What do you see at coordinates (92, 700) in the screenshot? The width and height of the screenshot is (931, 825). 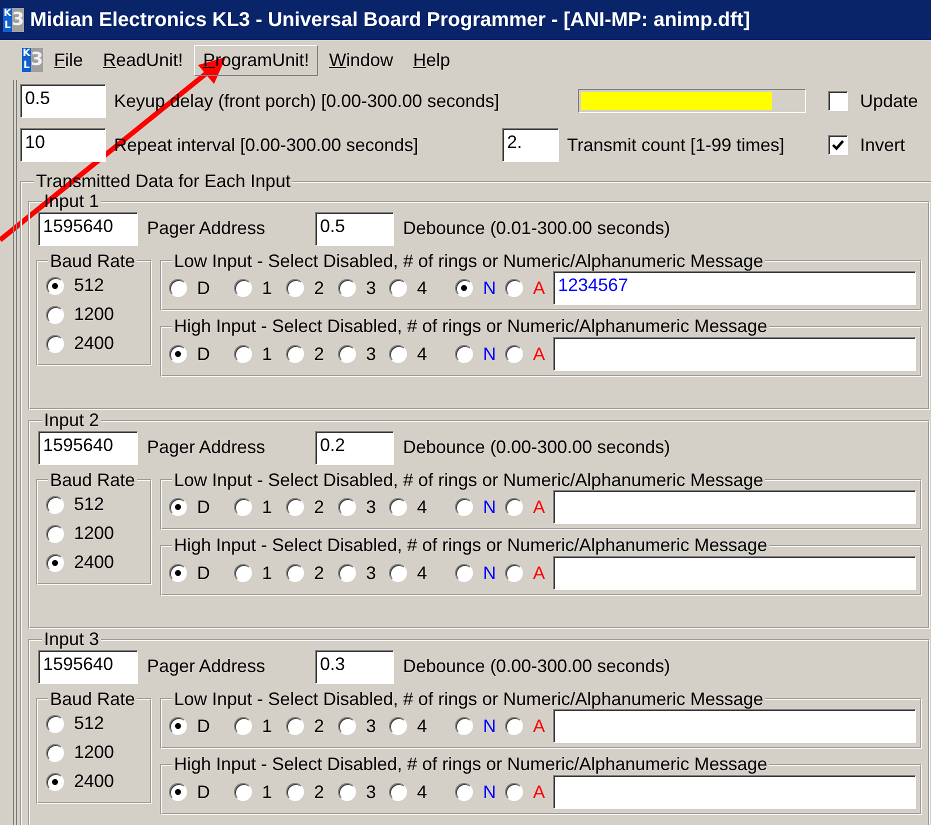 I see `group-title: Baud Rate` at bounding box center [92, 700].